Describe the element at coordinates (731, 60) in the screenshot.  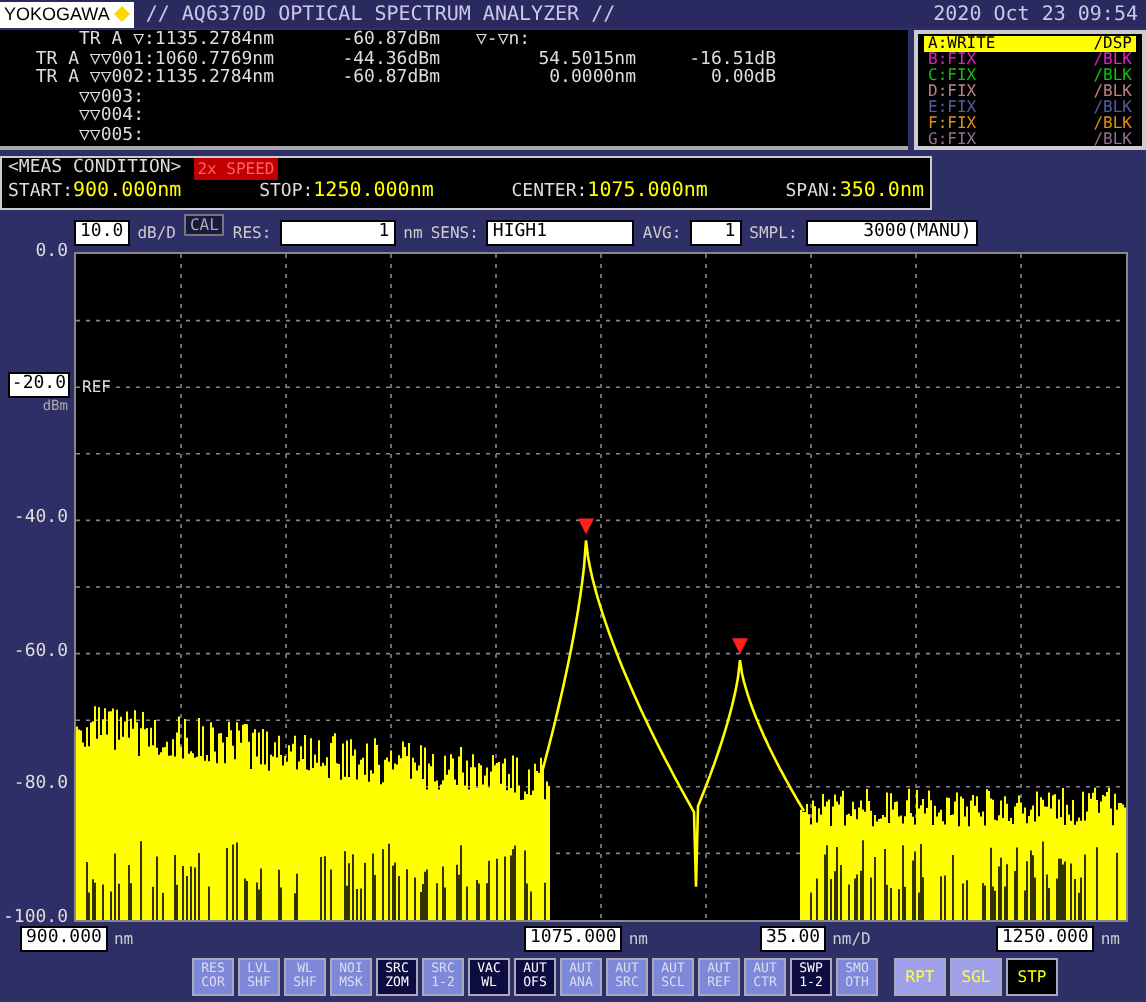
I see `delta-level: -16.51dB` at that location.